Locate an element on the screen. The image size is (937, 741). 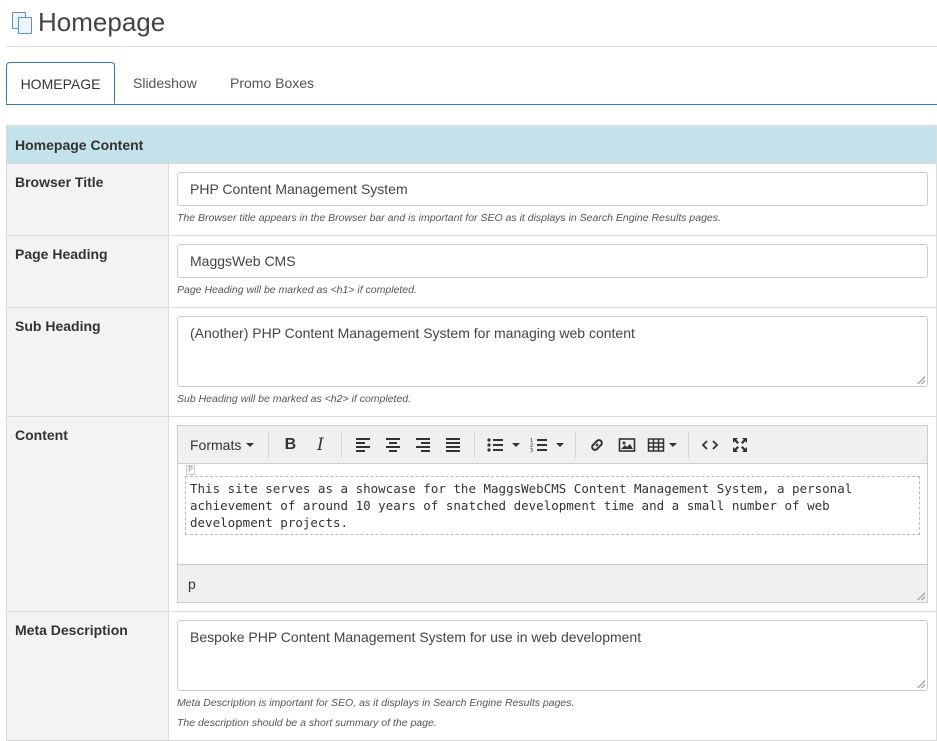
source-code-icon is located at coordinates (710, 445).